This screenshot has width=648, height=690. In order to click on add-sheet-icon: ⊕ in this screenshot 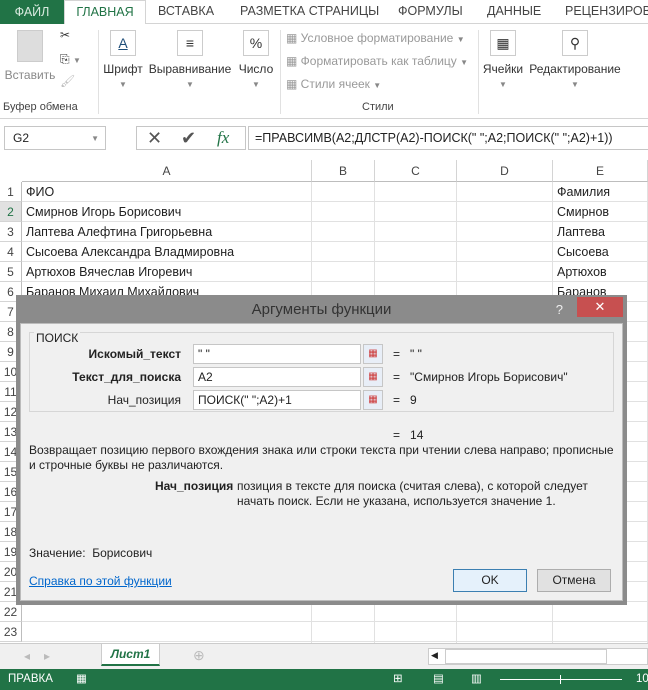, I will do `click(199, 655)`.